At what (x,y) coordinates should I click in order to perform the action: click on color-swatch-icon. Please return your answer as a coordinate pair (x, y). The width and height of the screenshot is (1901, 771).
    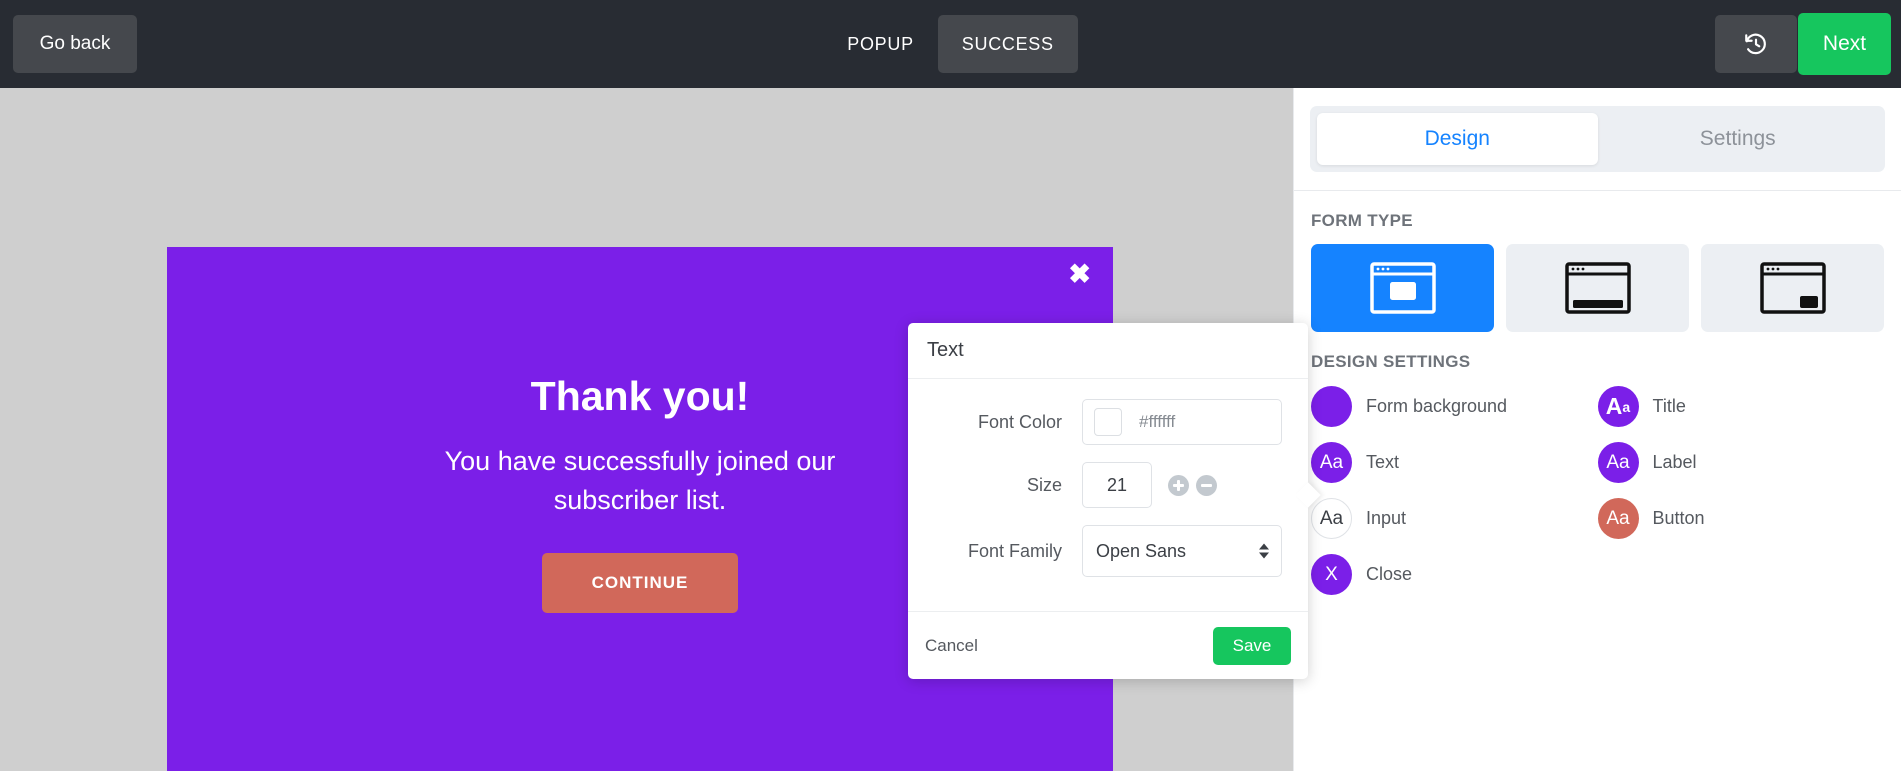
    Looking at the image, I should click on (1108, 422).